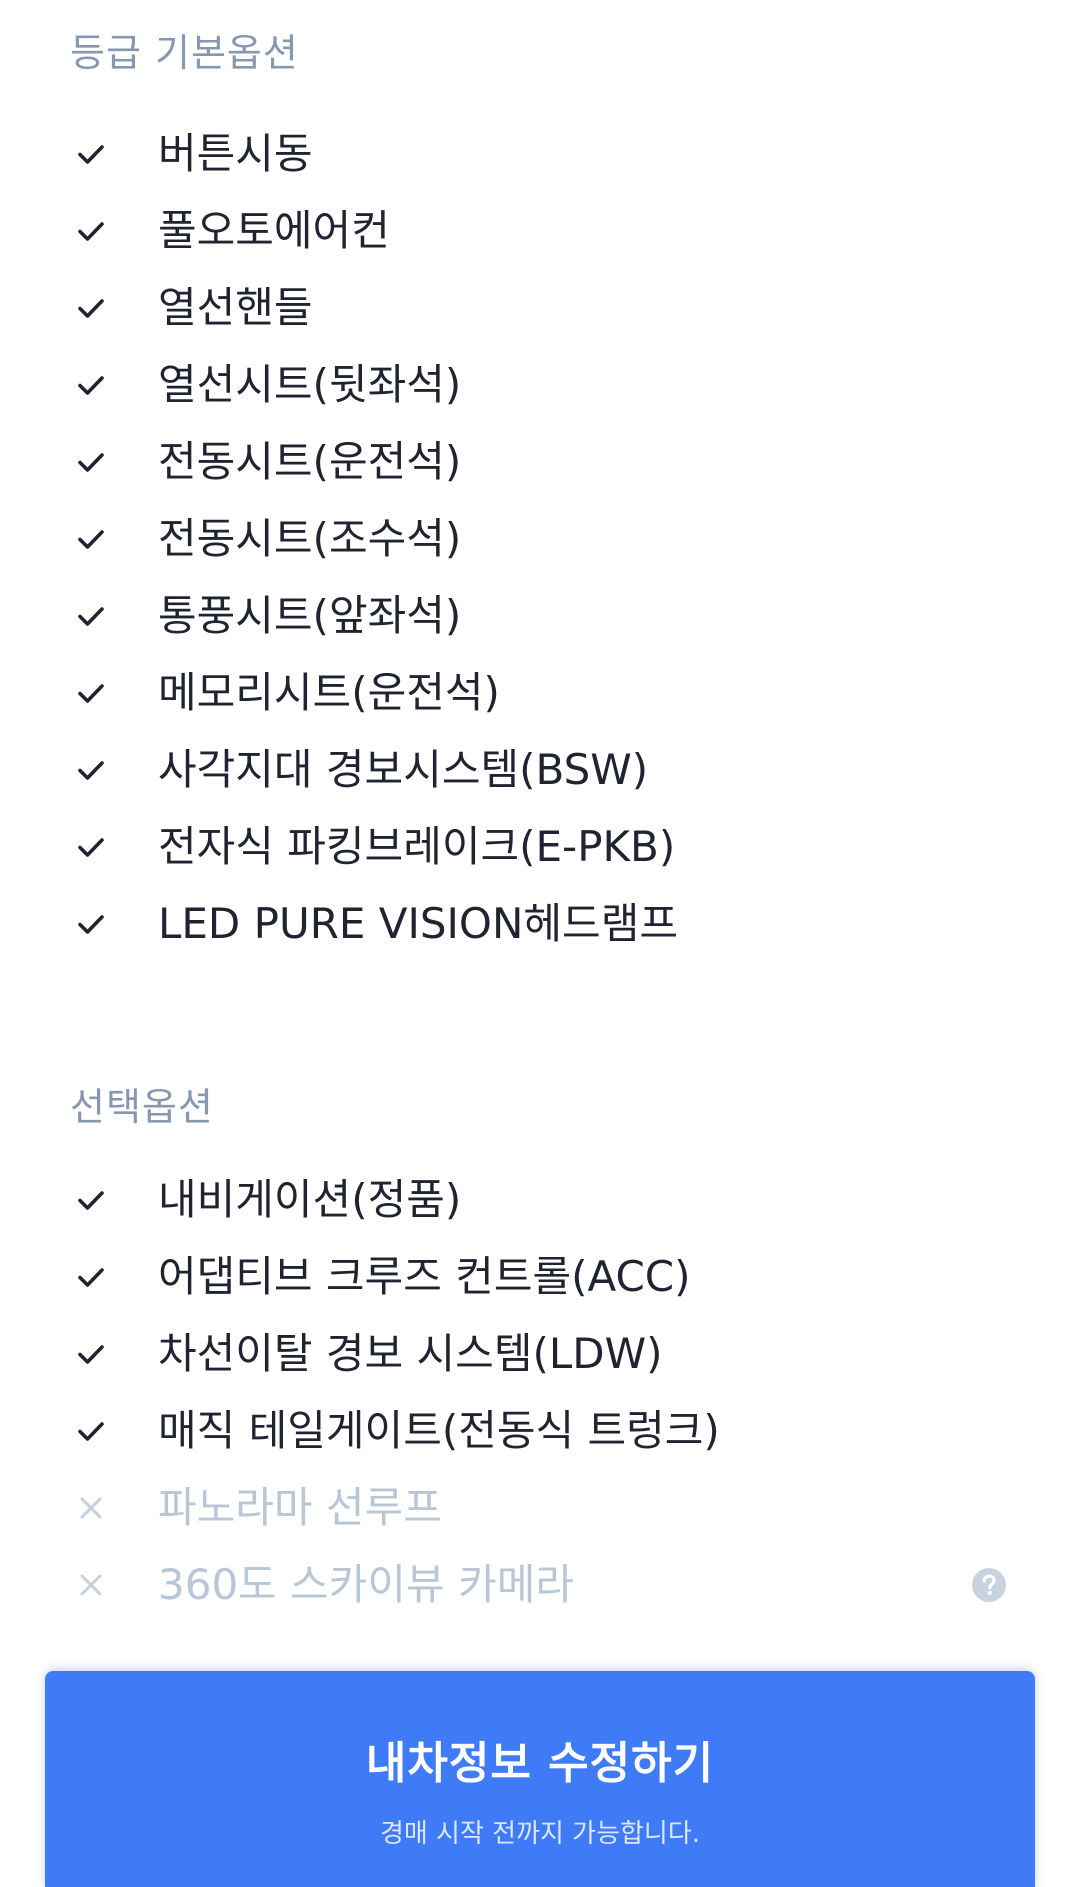  I want to click on option-label: LED PURE VISION헤드램프, so click(418, 923).